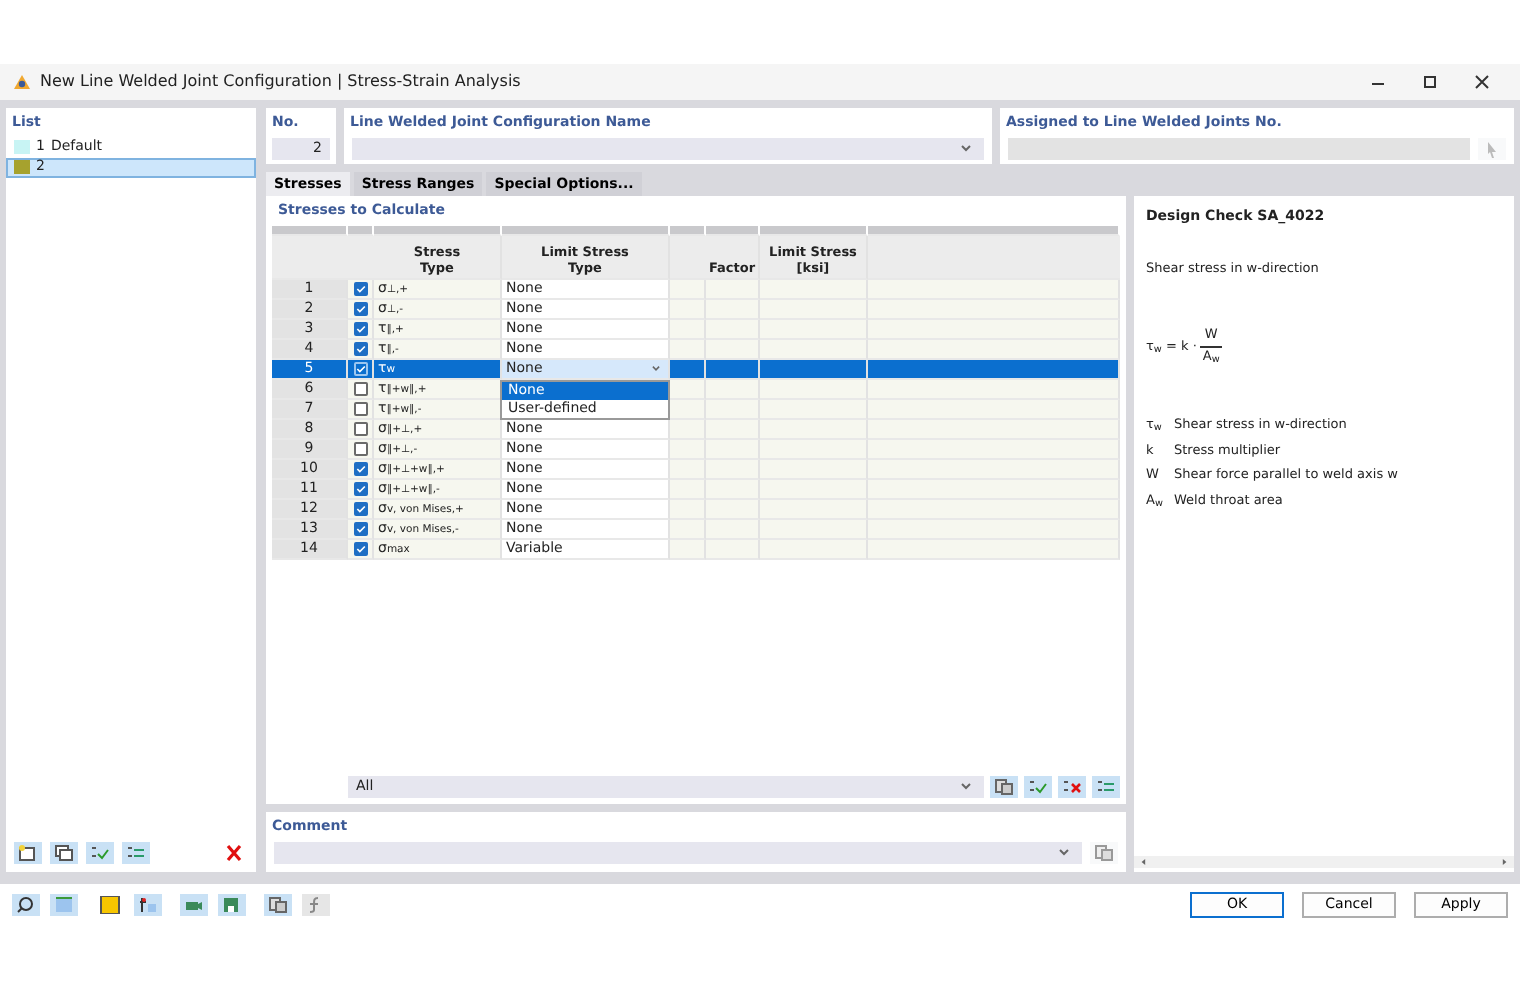  I want to click on model-icon, so click(148, 904).